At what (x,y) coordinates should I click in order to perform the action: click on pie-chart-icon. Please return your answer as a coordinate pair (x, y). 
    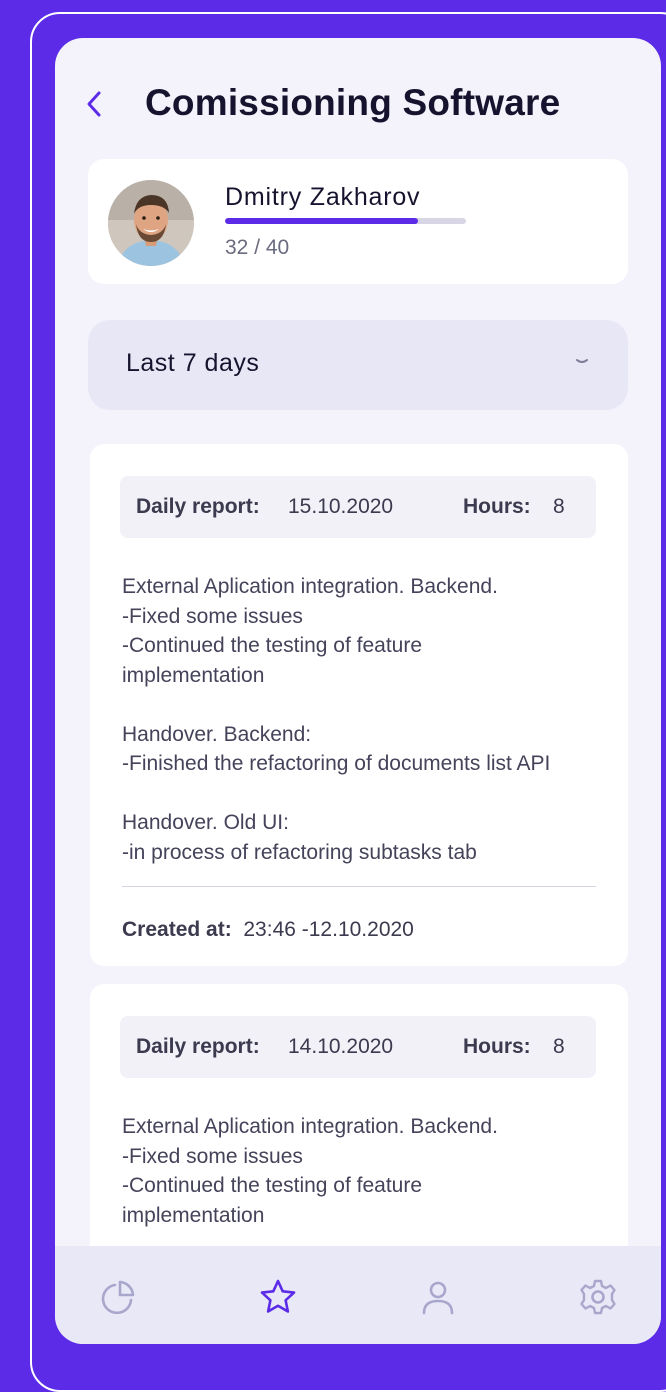
    Looking at the image, I should click on (118, 1297).